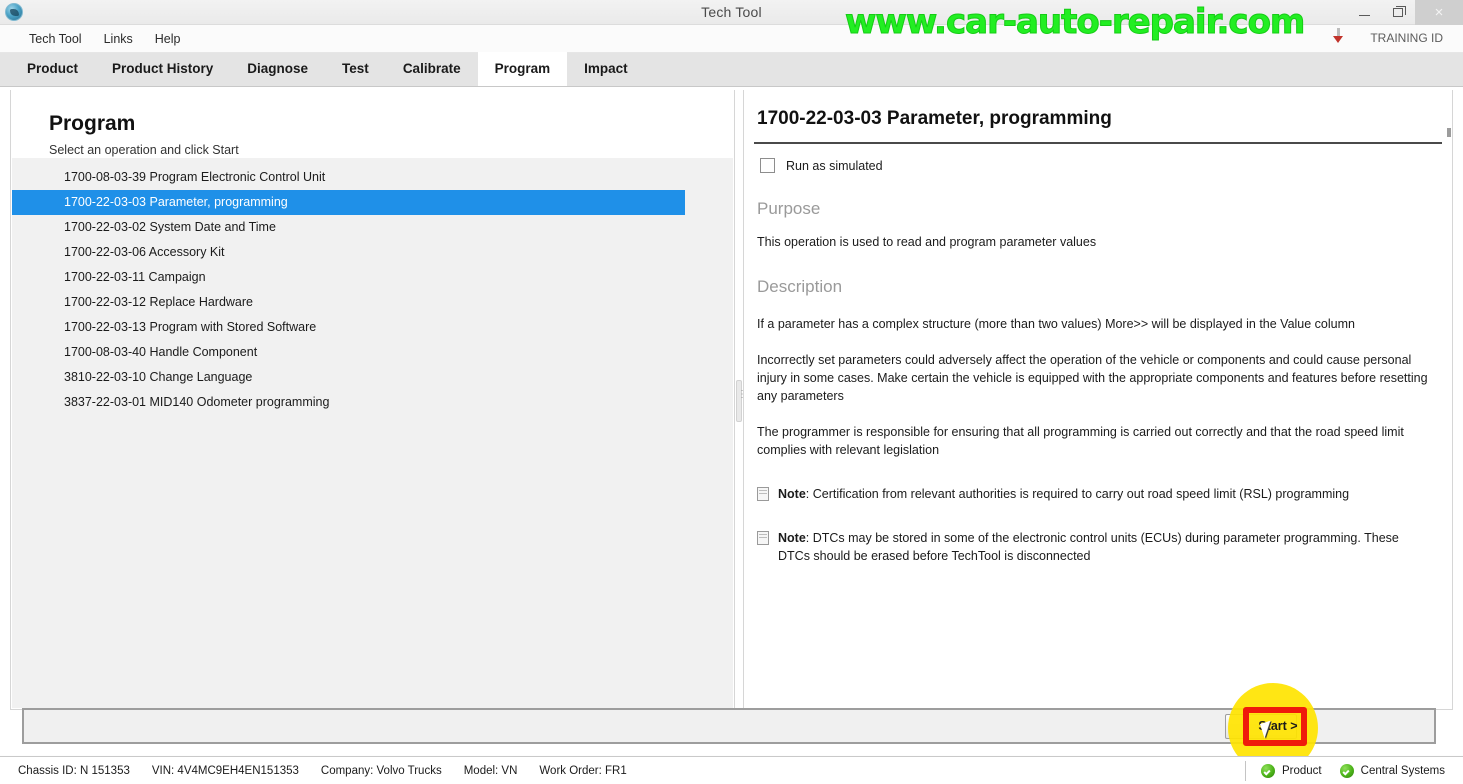  What do you see at coordinates (372, 302) in the screenshot?
I see `list-item: 1700-22-03-12 Replace Hardware` at bounding box center [372, 302].